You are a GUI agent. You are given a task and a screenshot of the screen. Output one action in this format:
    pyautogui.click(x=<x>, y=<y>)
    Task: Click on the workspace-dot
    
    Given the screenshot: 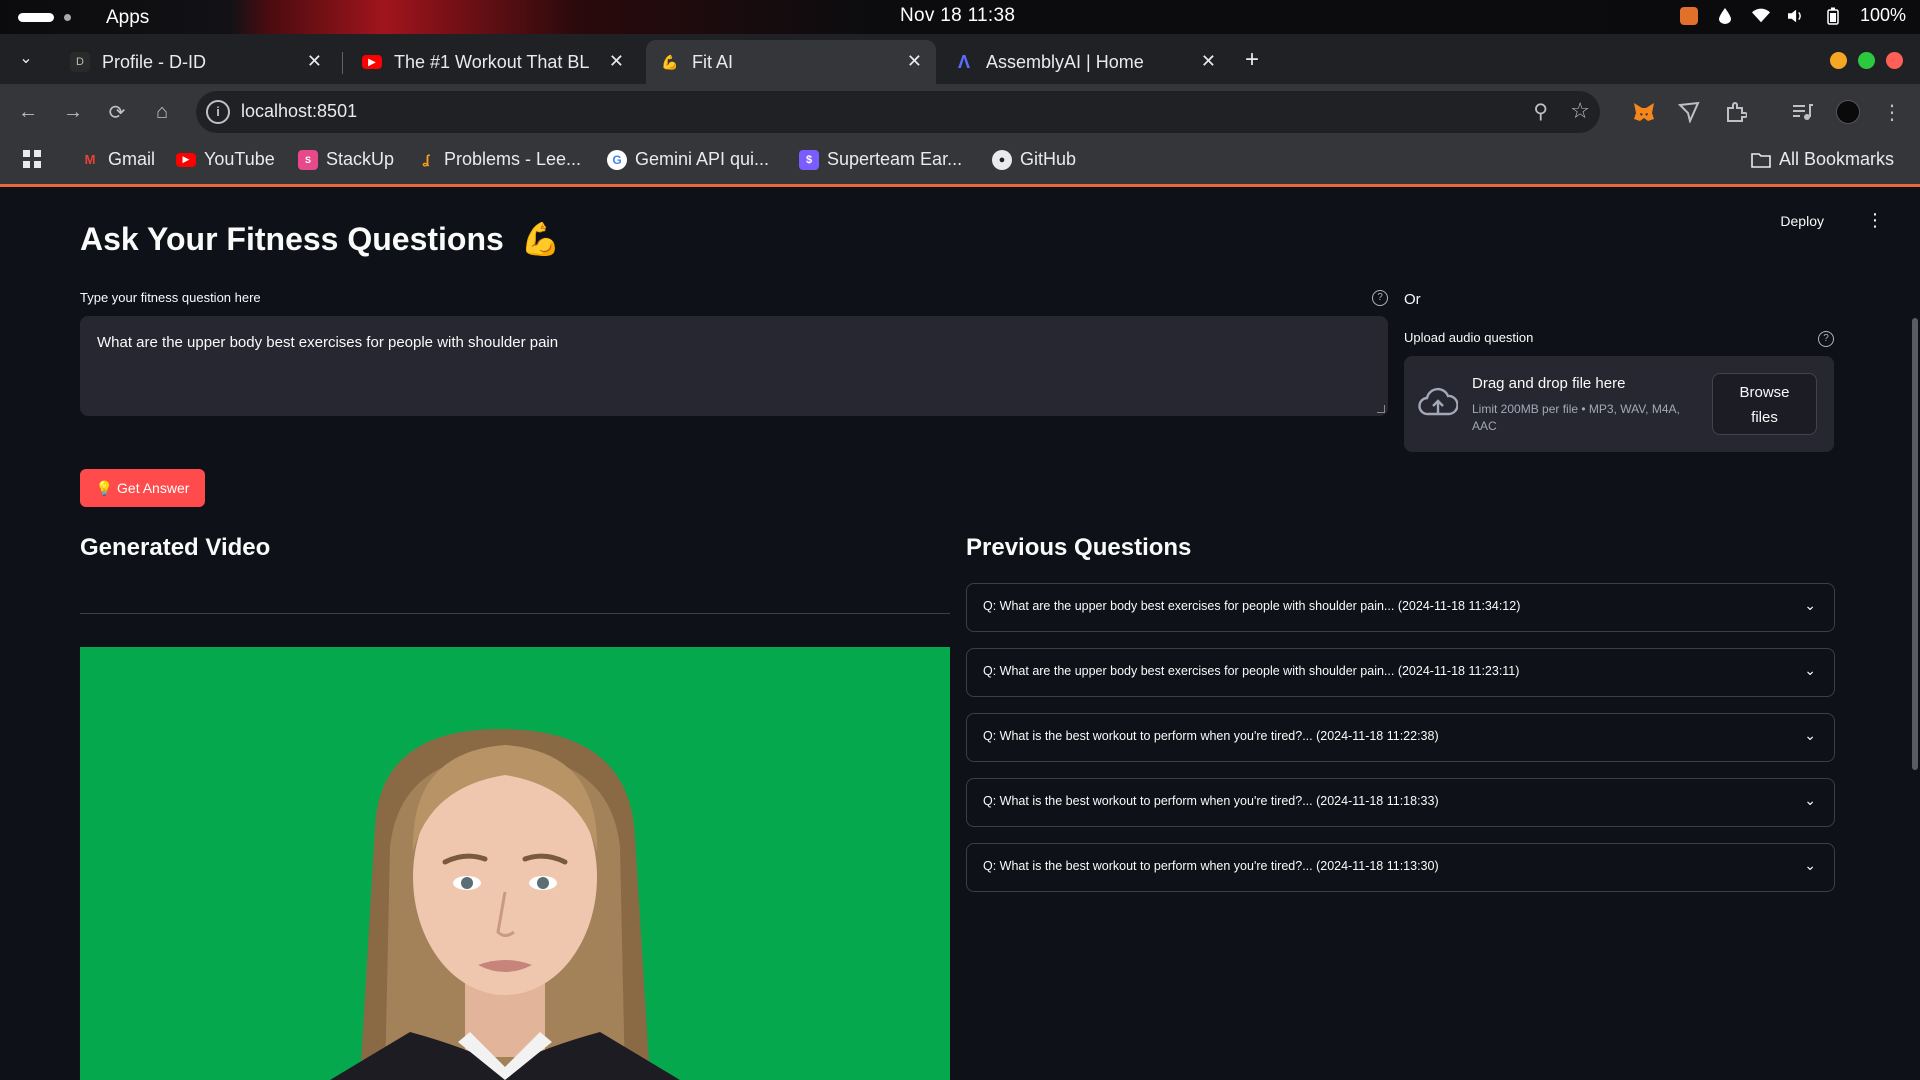 What is the action you would take?
    pyautogui.click(x=67, y=17)
    